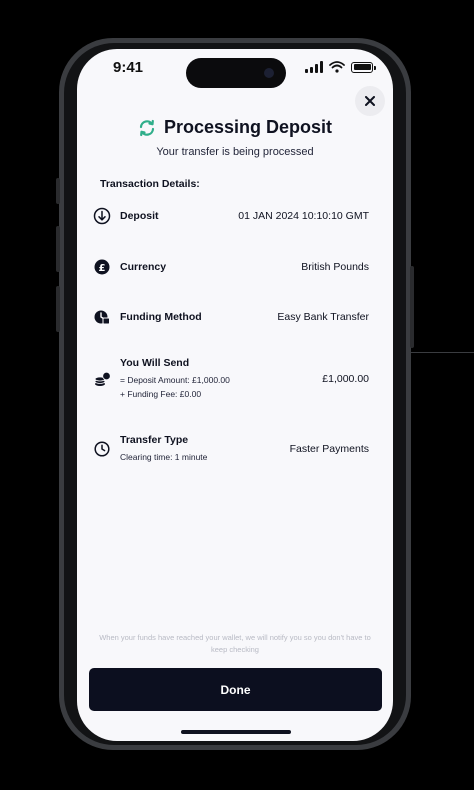  What do you see at coordinates (58, 309) in the screenshot?
I see `volume-down-button` at bounding box center [58, 309].